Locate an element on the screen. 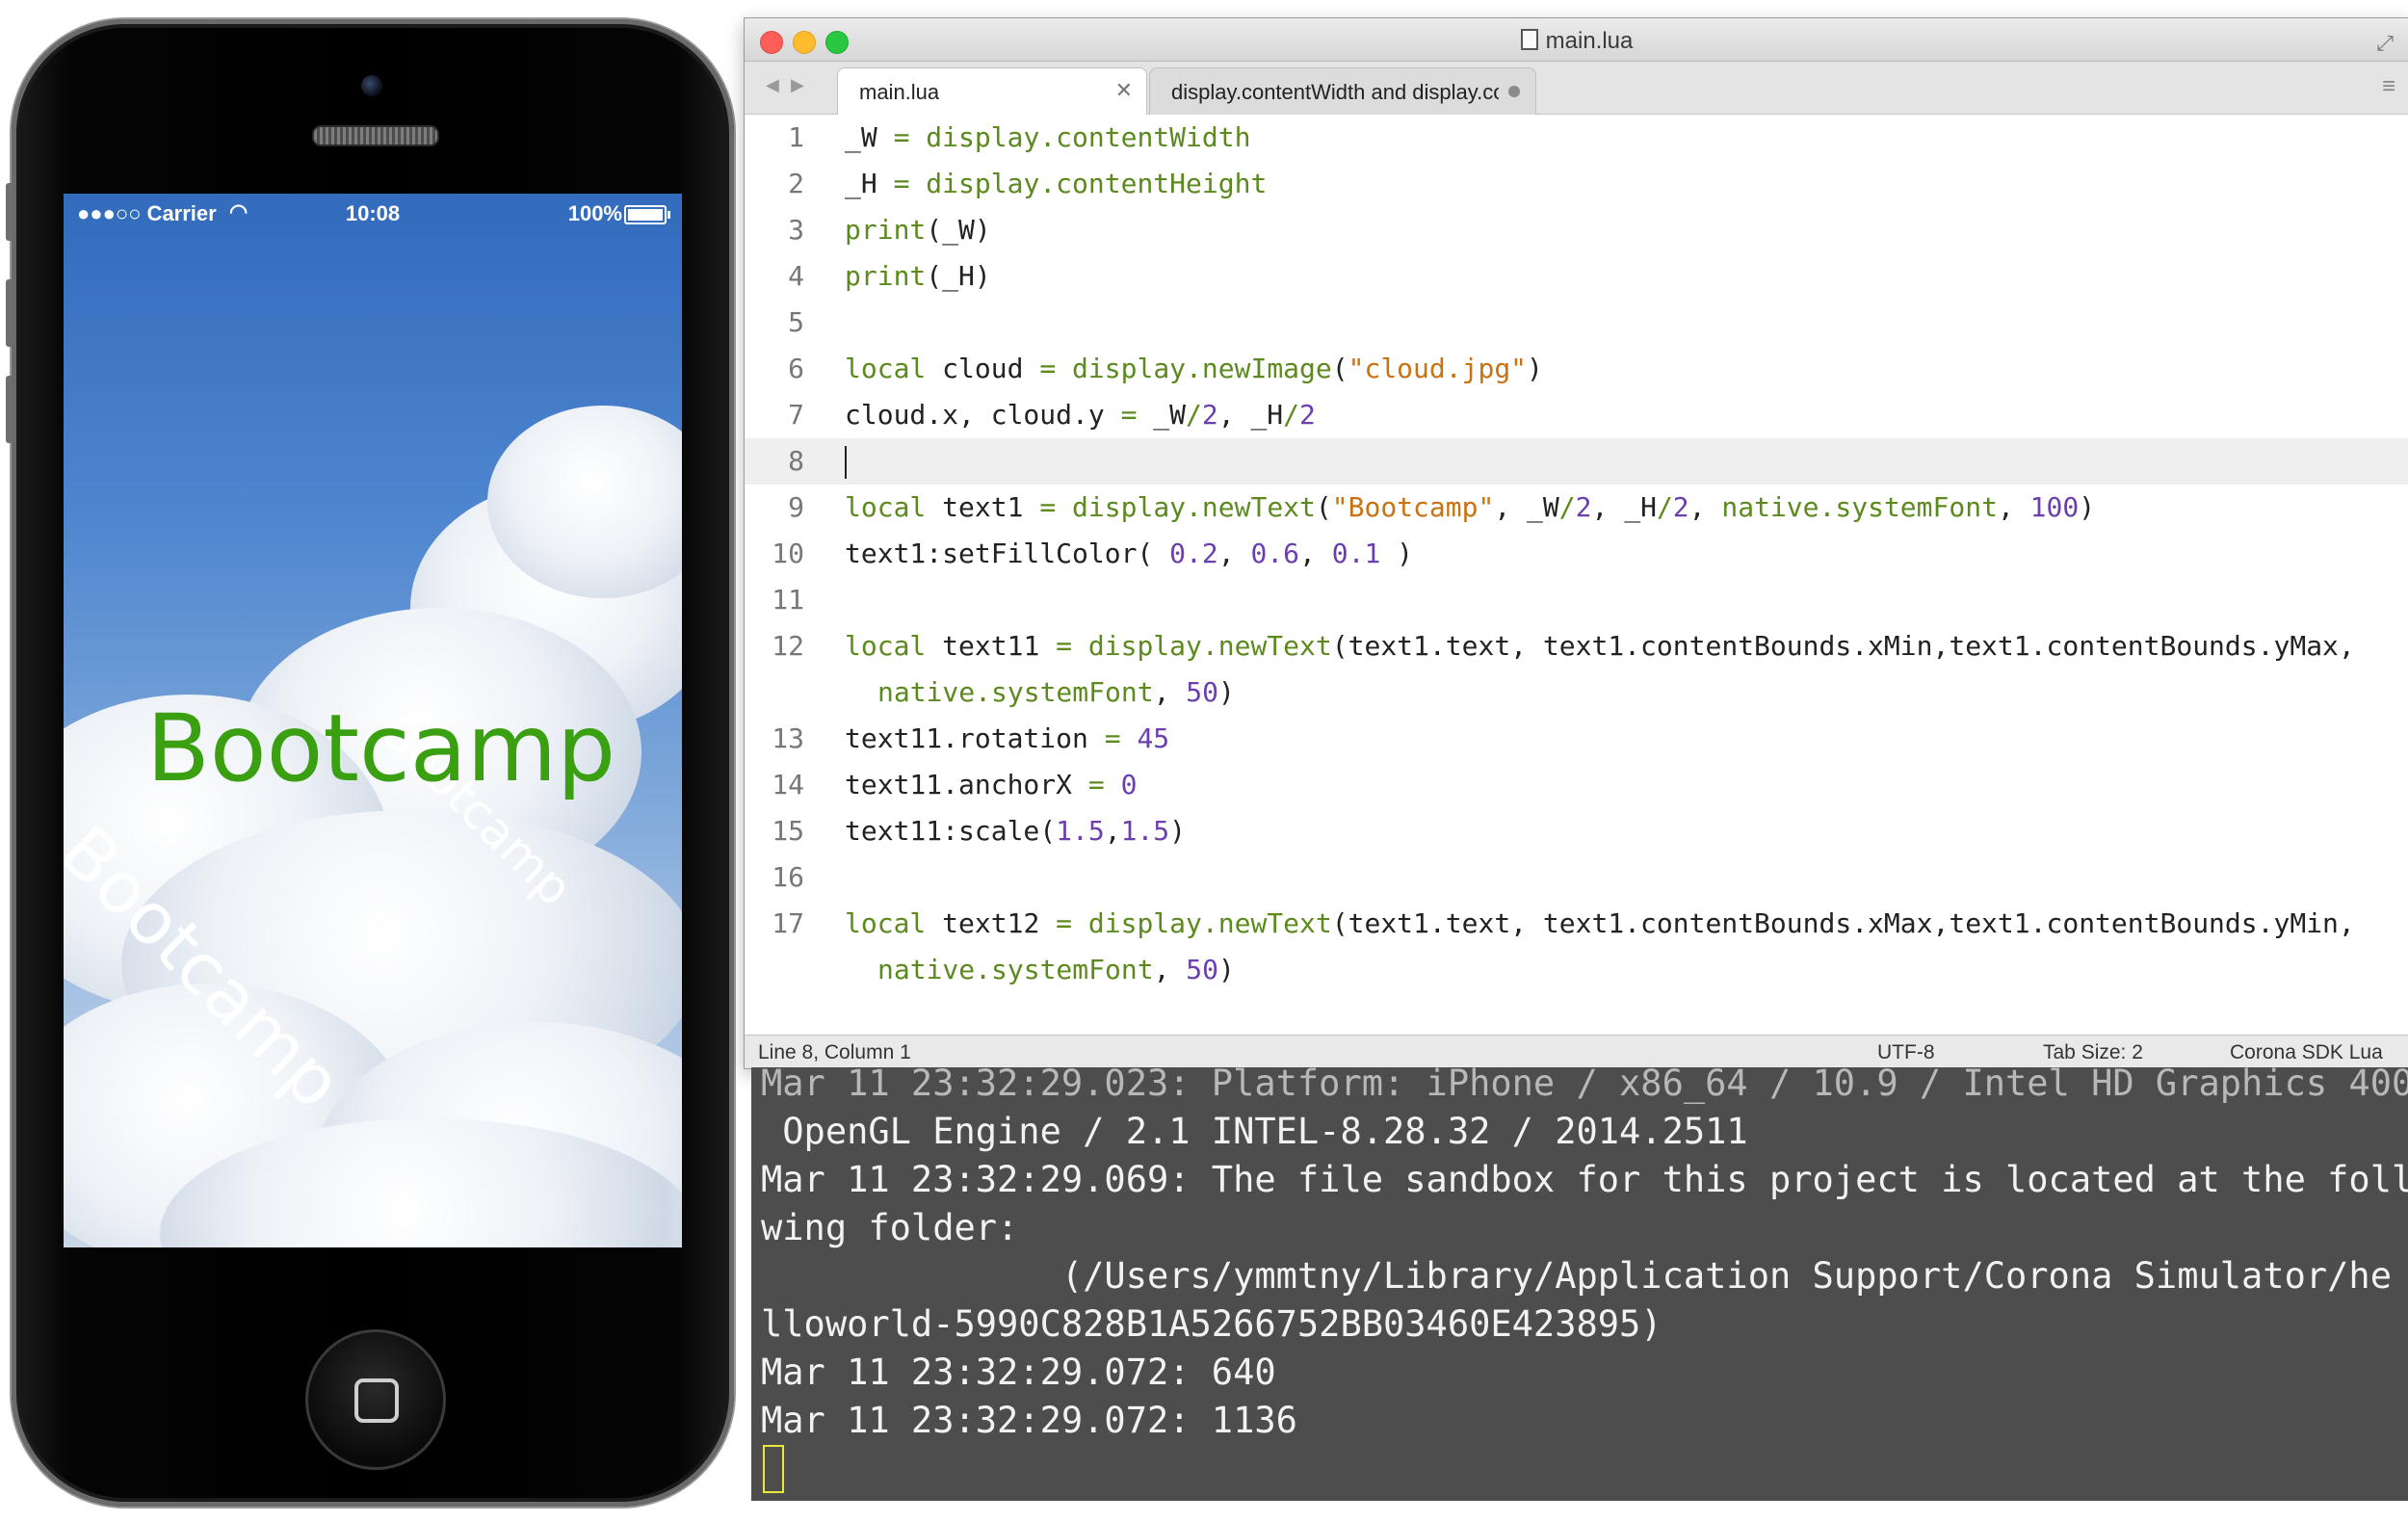 This screenshot has width=2408, height=1522. title-bar: main.lua ⤢ is located at coordinates (1576, 40).